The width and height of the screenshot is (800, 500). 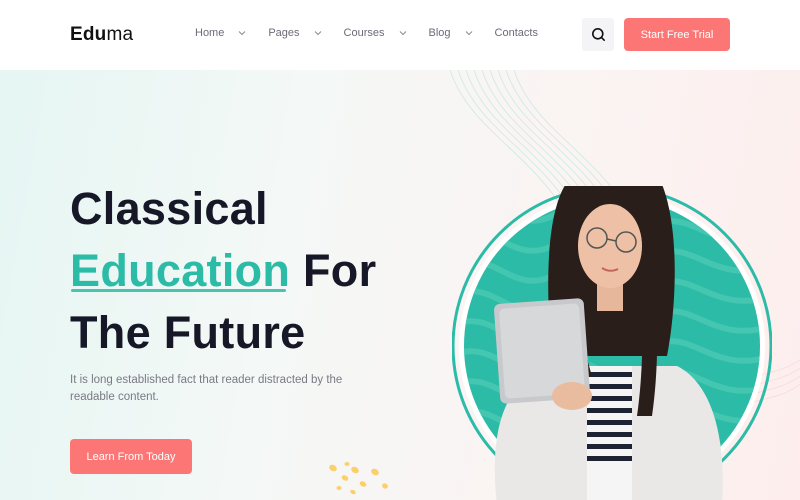 I want to click on nav-label: Contacts, so click(x=516, y=33).